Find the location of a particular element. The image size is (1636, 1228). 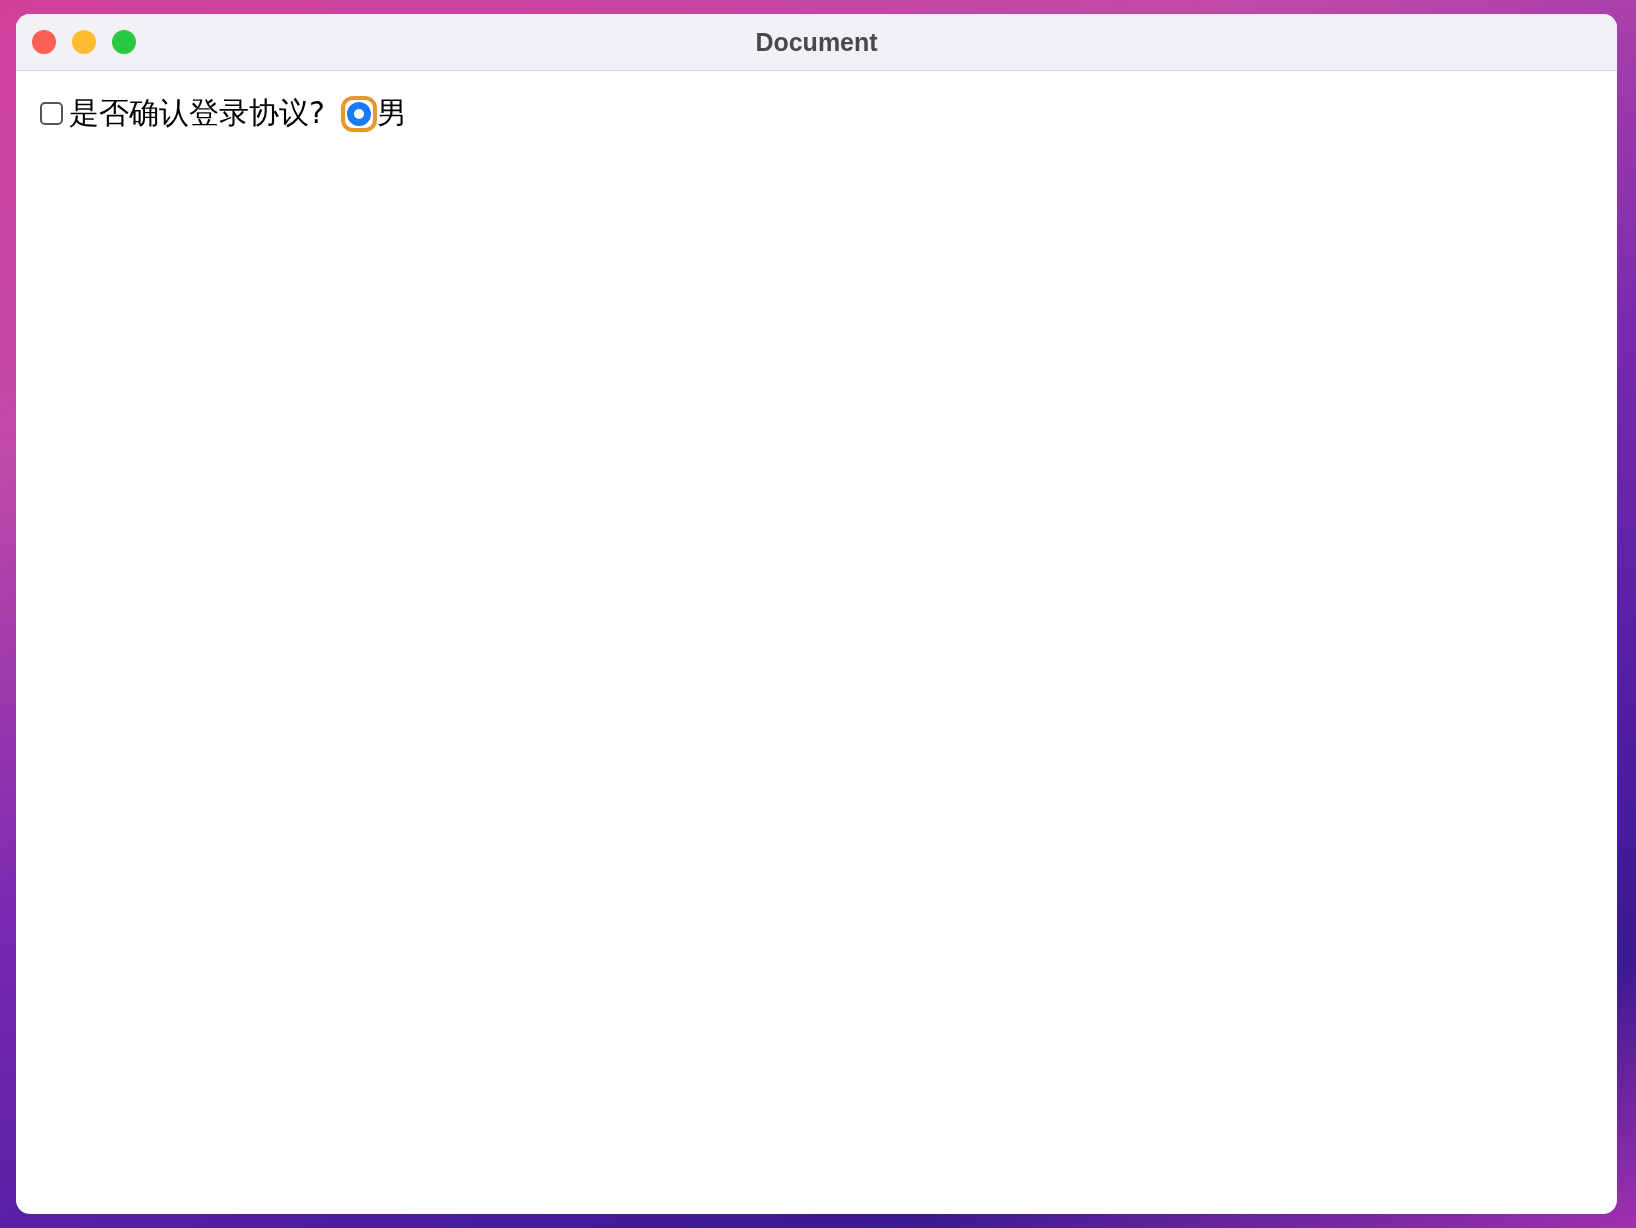

checkbox-label: 是否确认登录协议? is located at coordinates (197, 113).